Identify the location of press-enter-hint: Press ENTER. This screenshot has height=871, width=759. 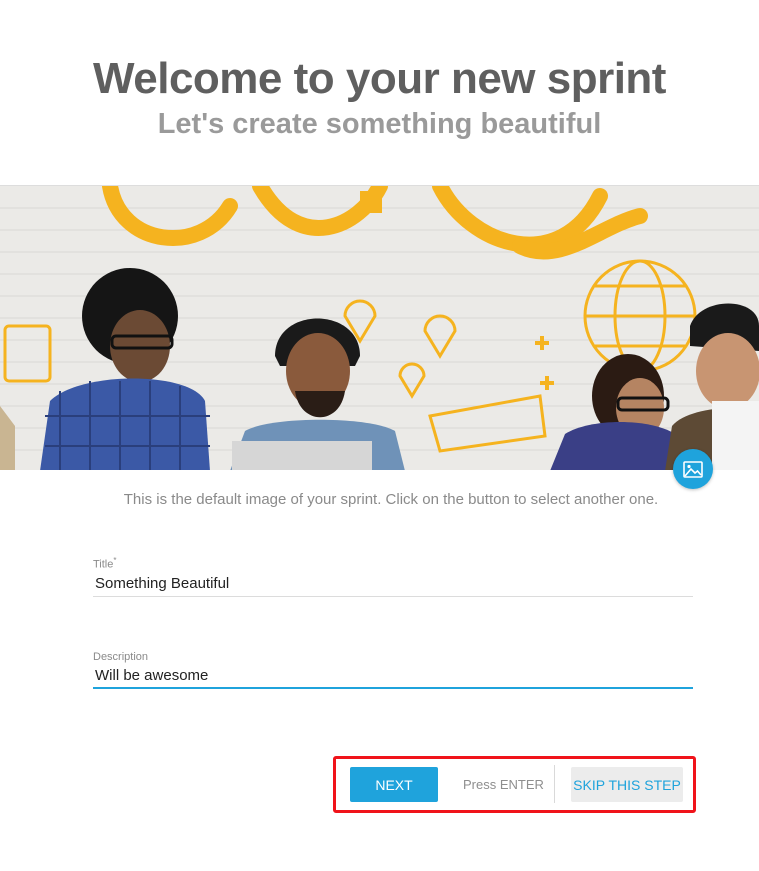
(503, 784).